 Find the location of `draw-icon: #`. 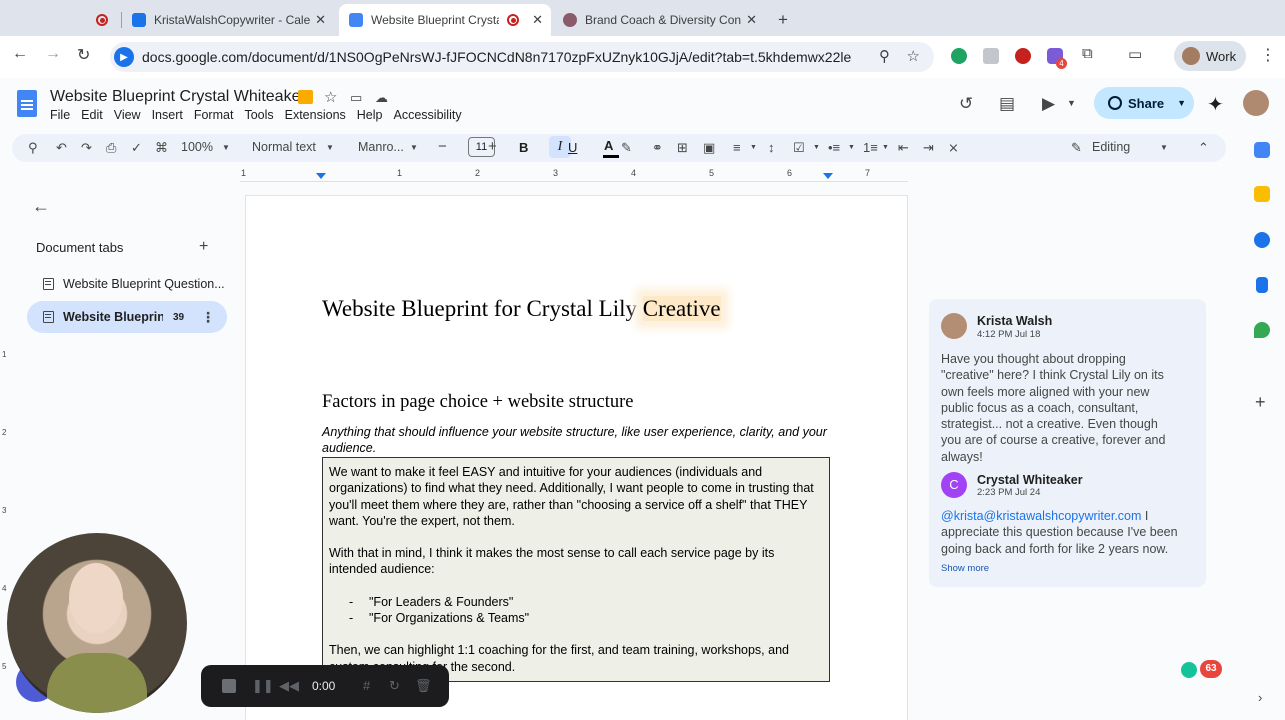

draw-icon: # is located at coordinates (366, 685).